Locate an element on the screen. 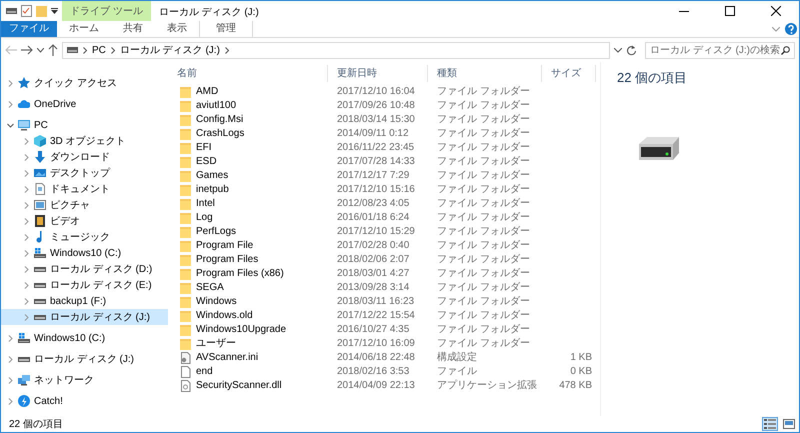  file-name: Program File is located at coordinates (248, 245).